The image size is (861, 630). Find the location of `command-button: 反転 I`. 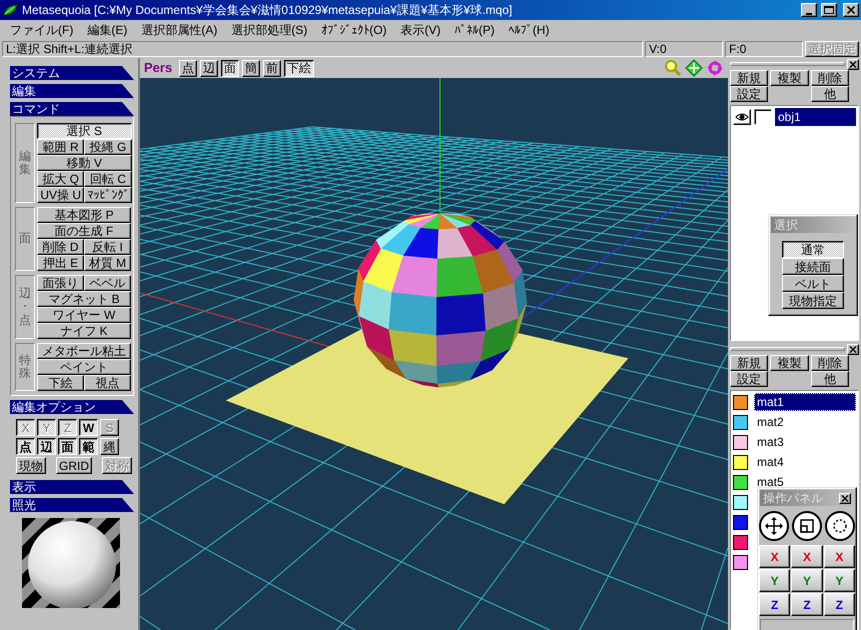

command-button: 反転 I is located at coordinates (107, 247).